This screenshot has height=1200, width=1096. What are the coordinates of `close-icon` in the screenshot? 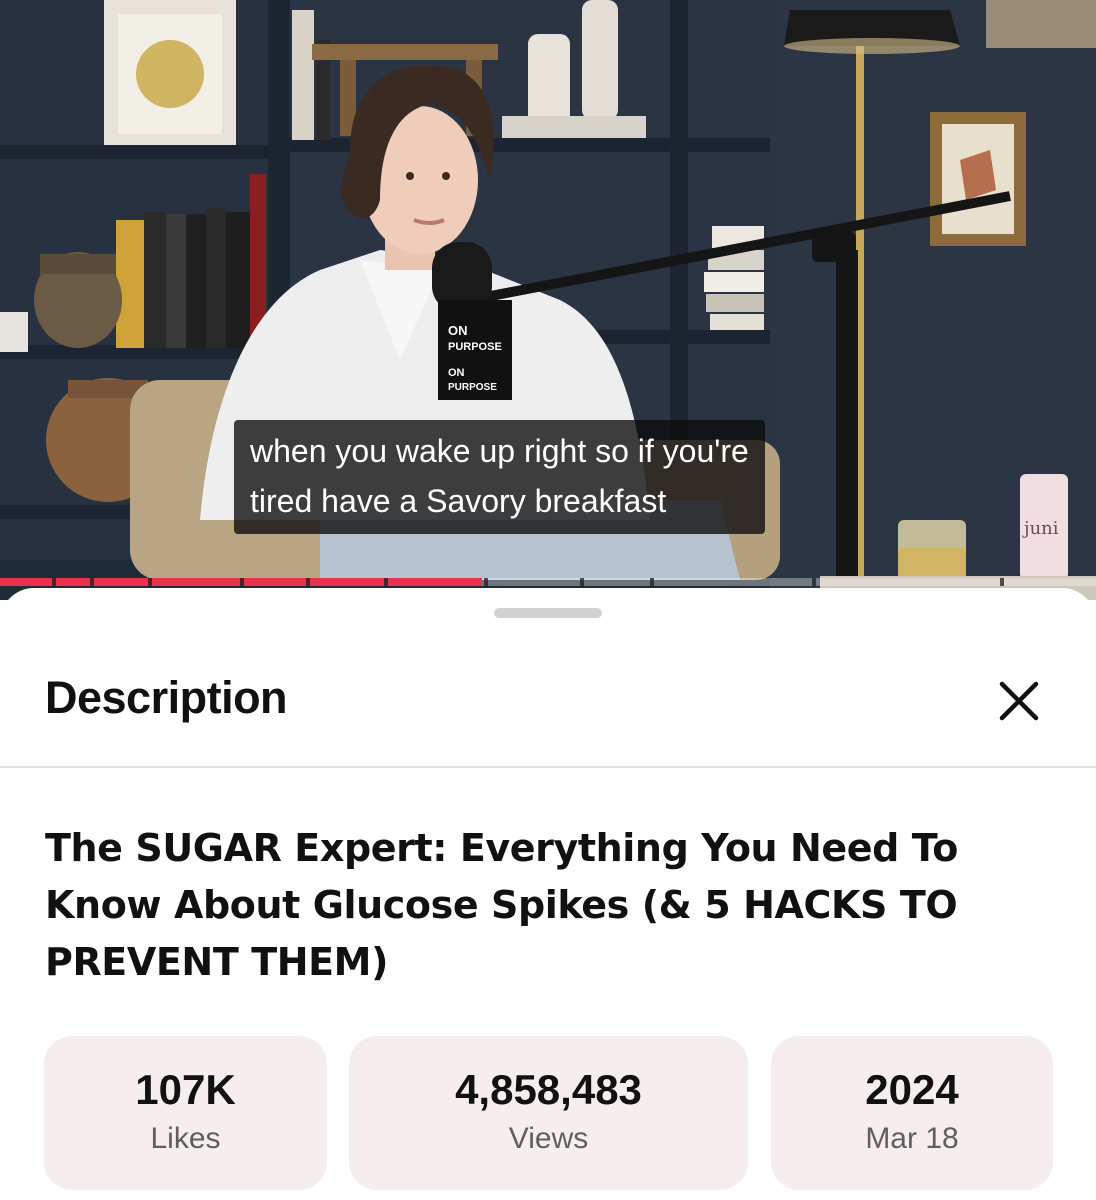 It's located at (1019, 701).